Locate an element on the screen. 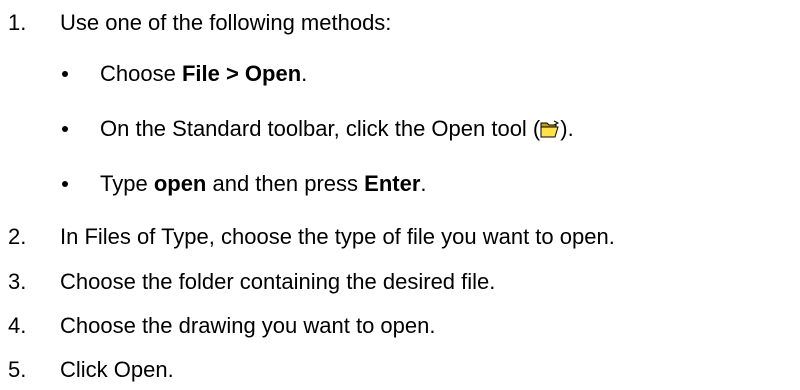  step-number: 4. is located at coordinates (17, 325).